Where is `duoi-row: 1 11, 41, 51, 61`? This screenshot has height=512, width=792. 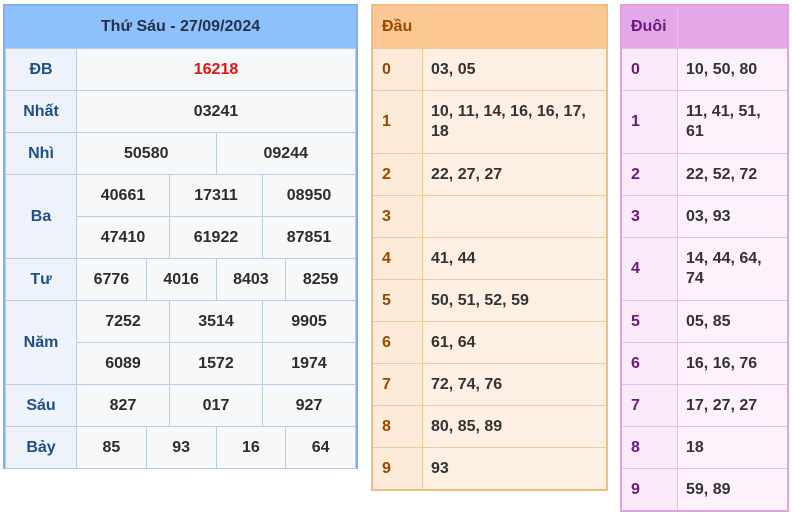 duoi-row: 1 11, 41, 51, 61 is located at coordinates (704, 121).